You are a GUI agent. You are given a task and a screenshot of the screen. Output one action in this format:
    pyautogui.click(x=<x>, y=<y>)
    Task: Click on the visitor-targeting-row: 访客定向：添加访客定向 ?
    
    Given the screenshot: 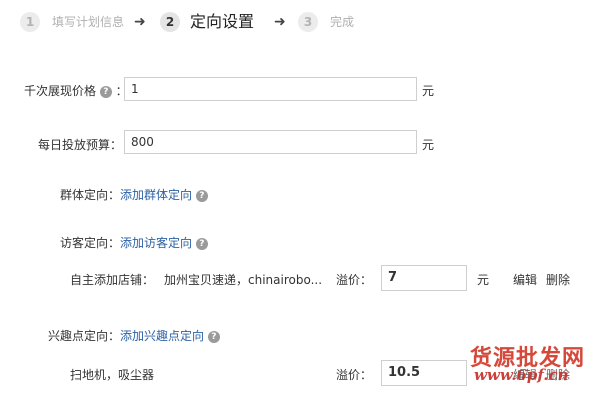 What is the action you would take?
    pyautogui.click(x=134, y=242)
    